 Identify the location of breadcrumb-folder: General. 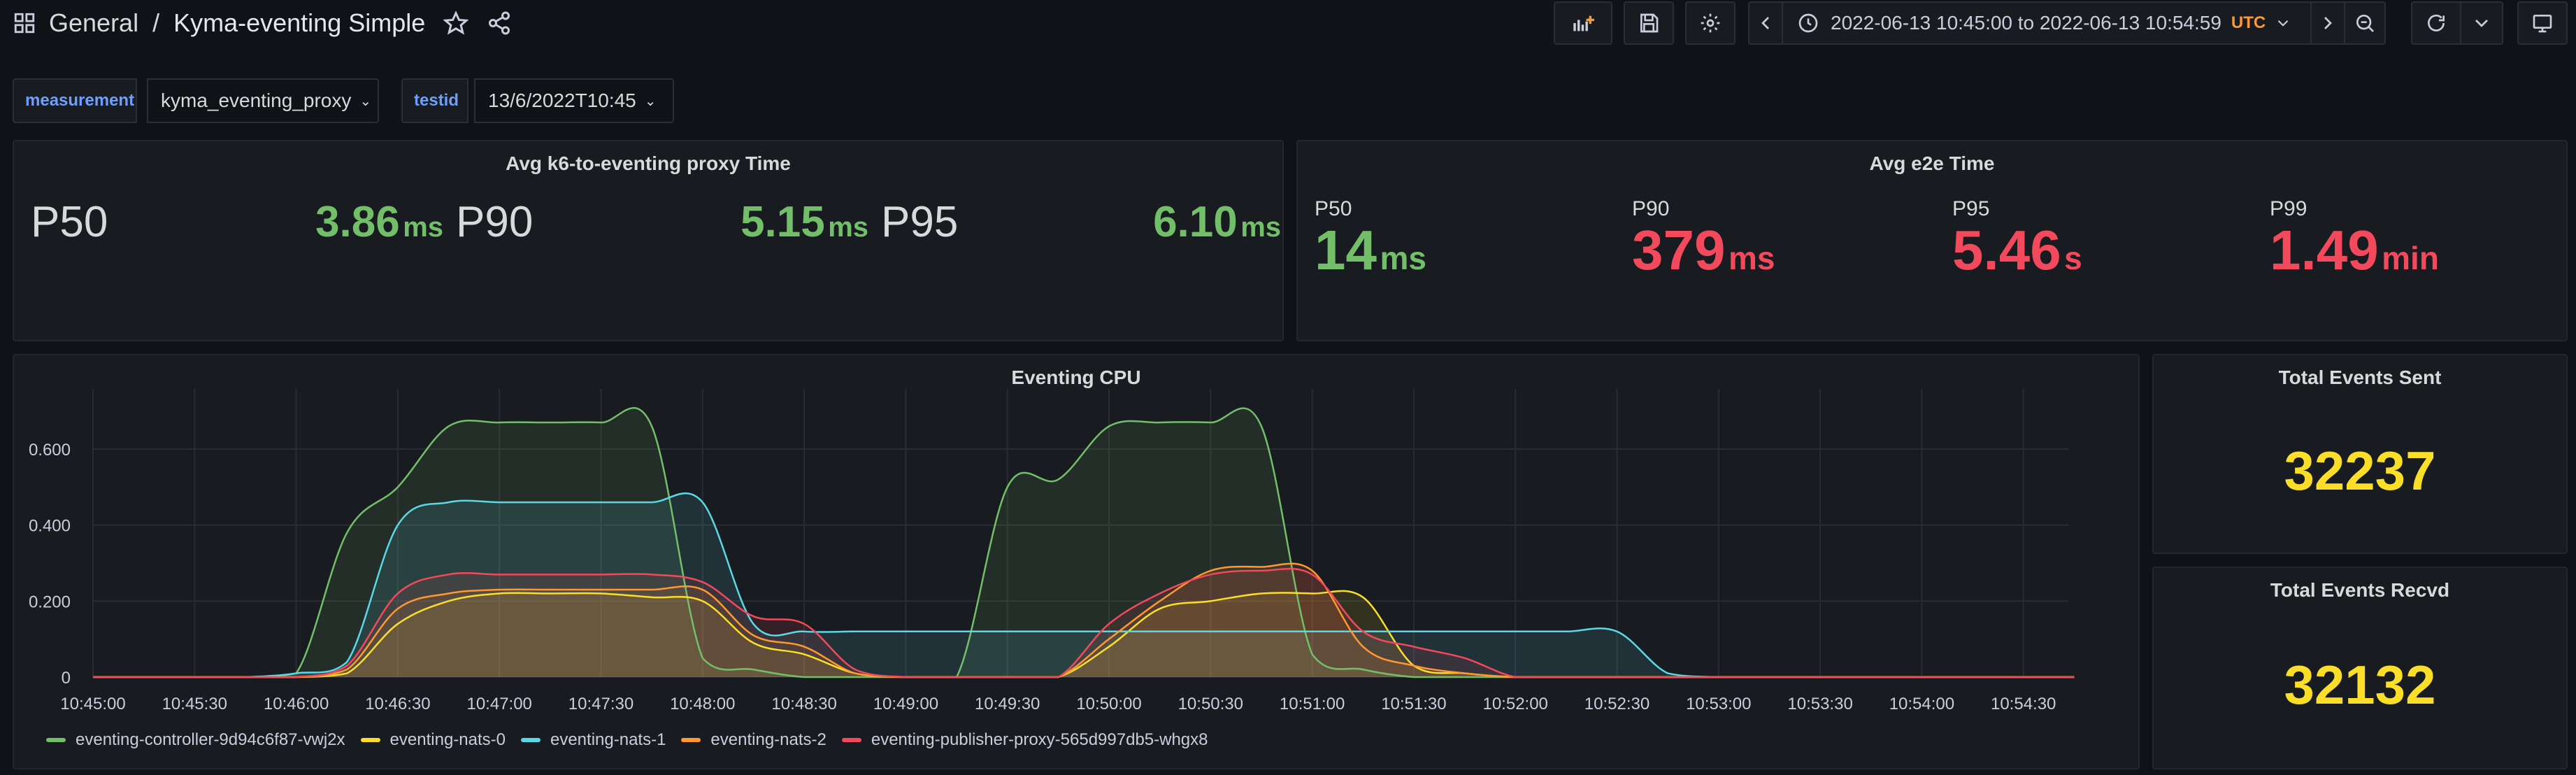
(93, 23).